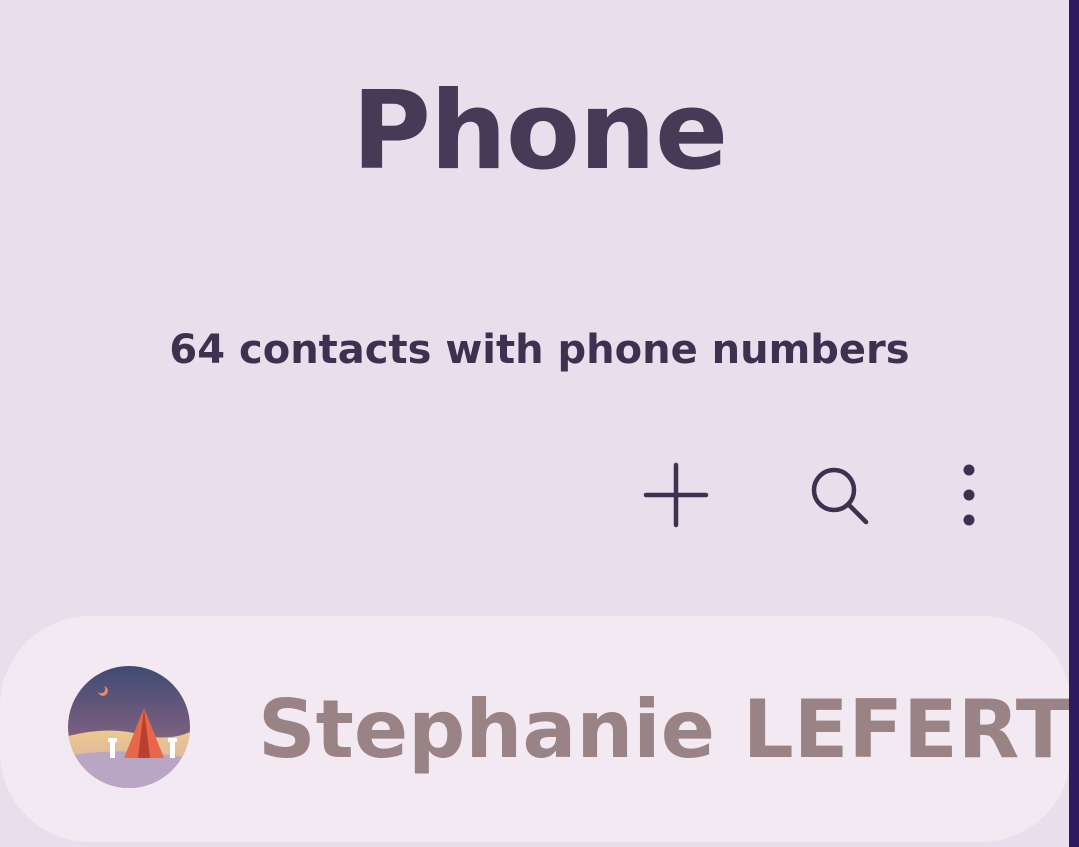 The height and width of the screenshot is (847, 1079). I want to click on more-vert-icon, so click(969, 495).